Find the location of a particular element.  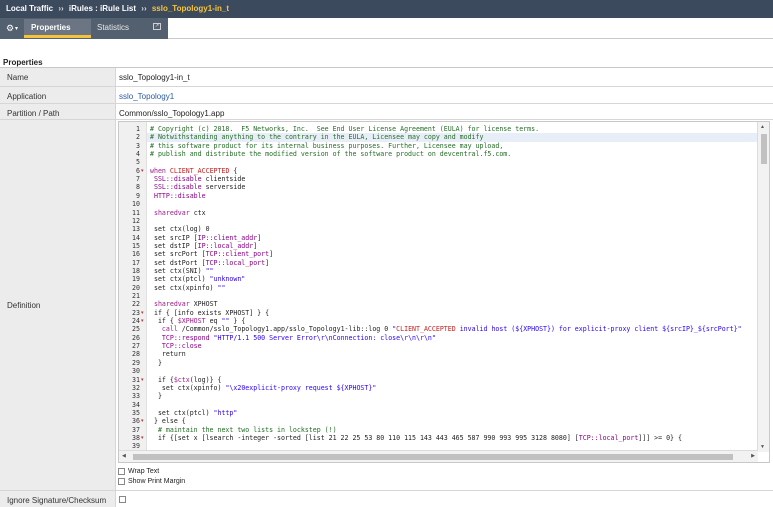

wrap-text-checkbox is located at coordinates (121, 471).